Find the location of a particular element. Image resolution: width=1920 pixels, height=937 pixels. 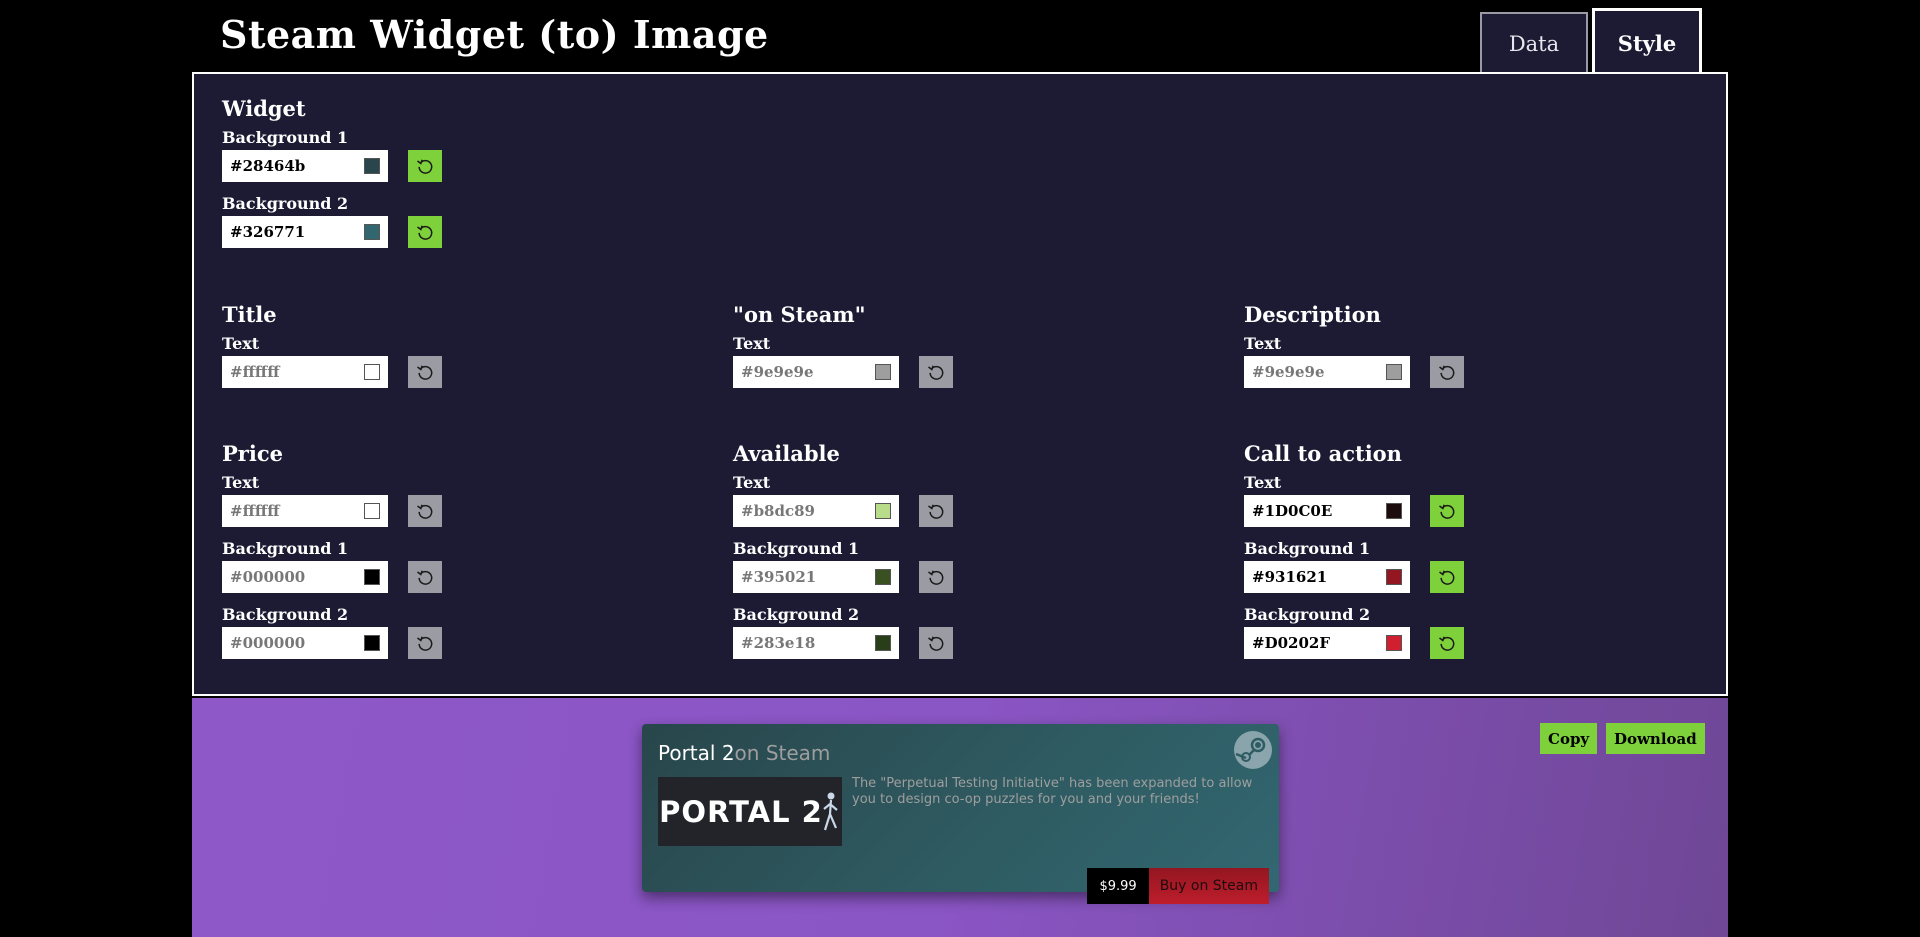

buy-on-steam-button: Buy on Steam is located at coordinates (1208, 886).